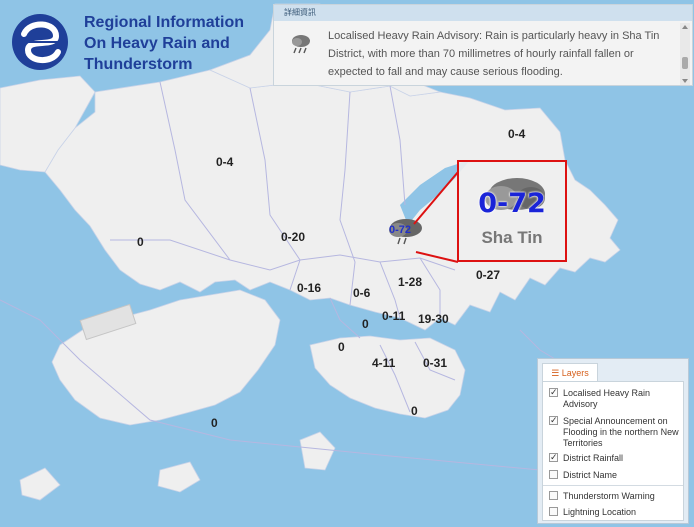 Image resolution: width=694 pixels, height=527 pixels. What do you see at coordinates (512, 203) in the screenshot?
I see `callout-rainfall-value: 0-72` at bounding box center [512, 203].